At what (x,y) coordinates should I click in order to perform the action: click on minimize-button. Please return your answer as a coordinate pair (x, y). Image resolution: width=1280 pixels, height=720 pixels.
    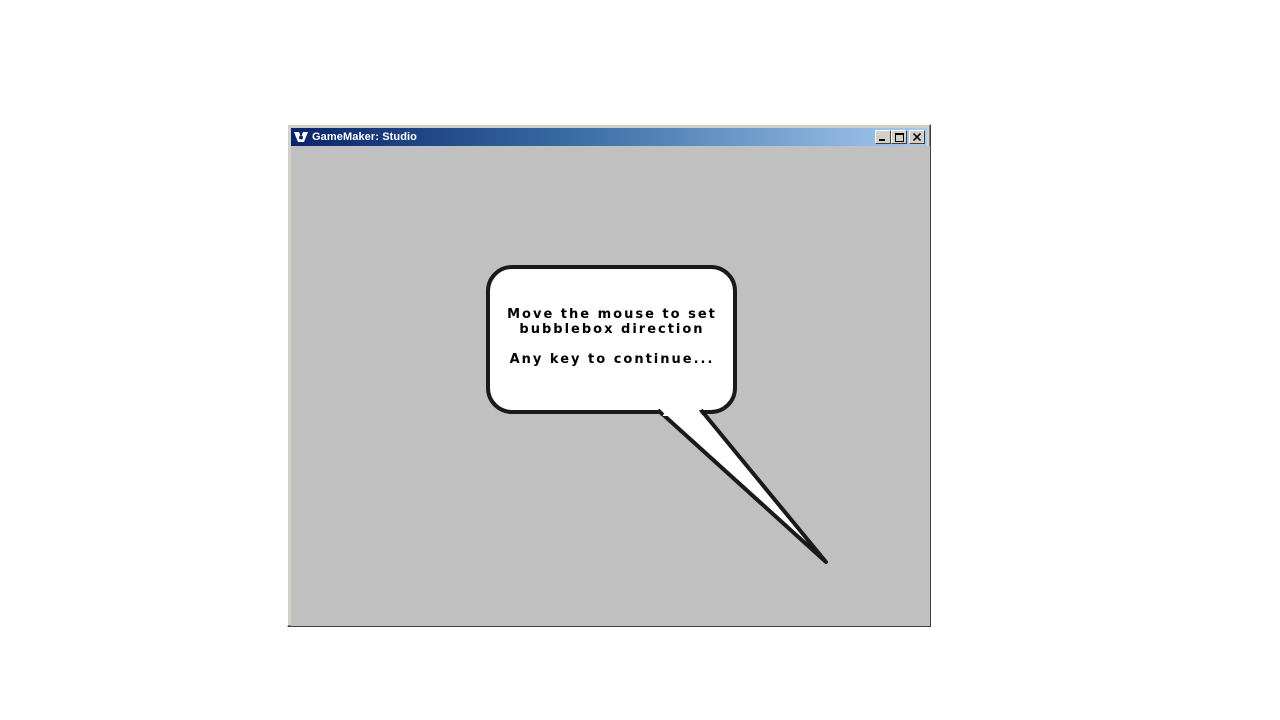
    Looking at the image, I should click on (883, 137).